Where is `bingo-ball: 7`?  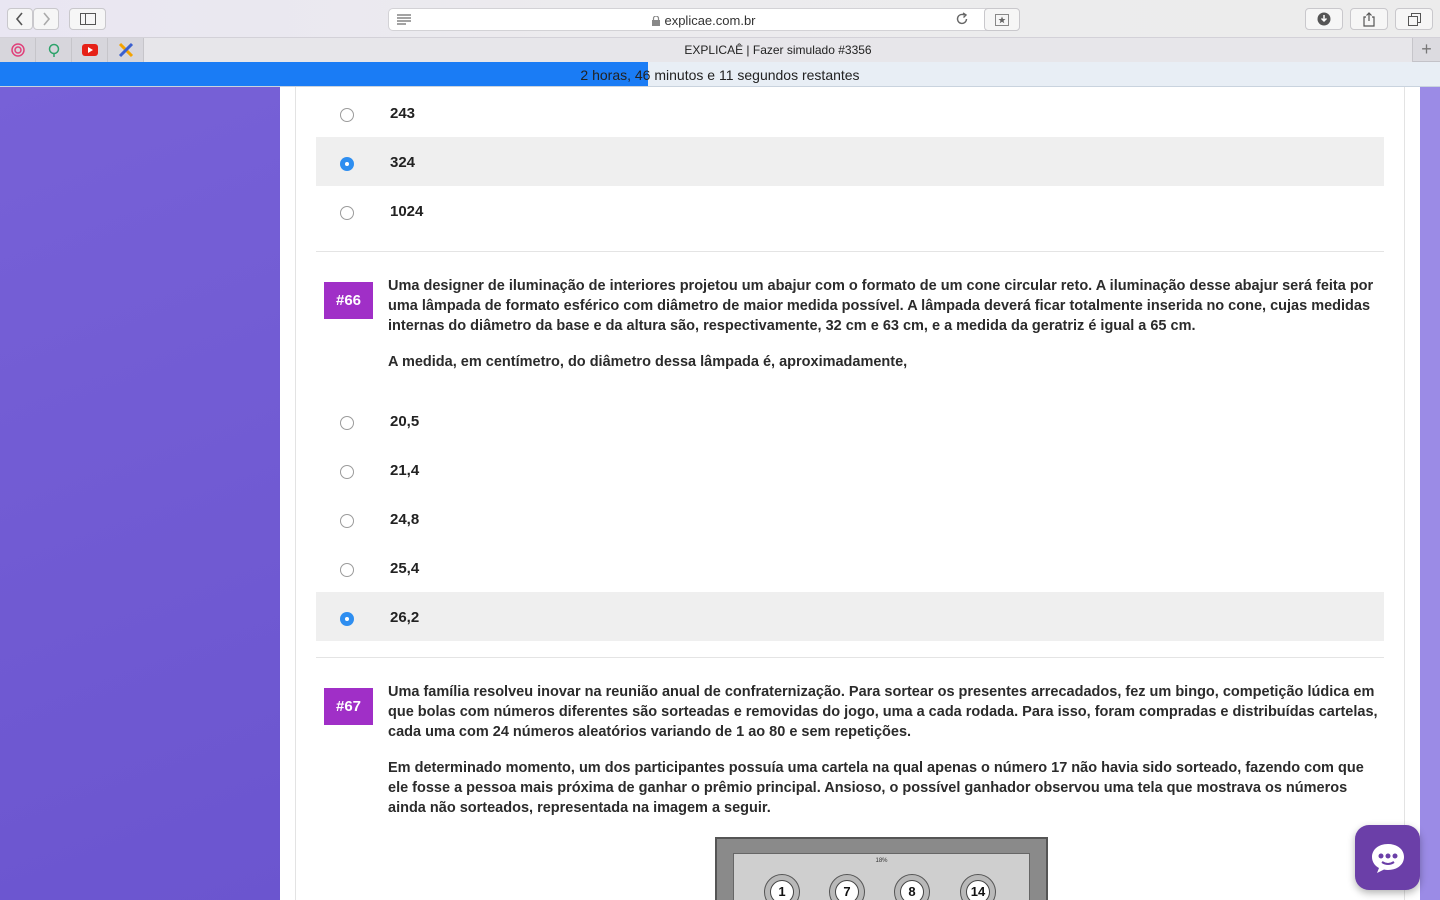 bingo-ball: 7 is located at coordinates (847, 887).